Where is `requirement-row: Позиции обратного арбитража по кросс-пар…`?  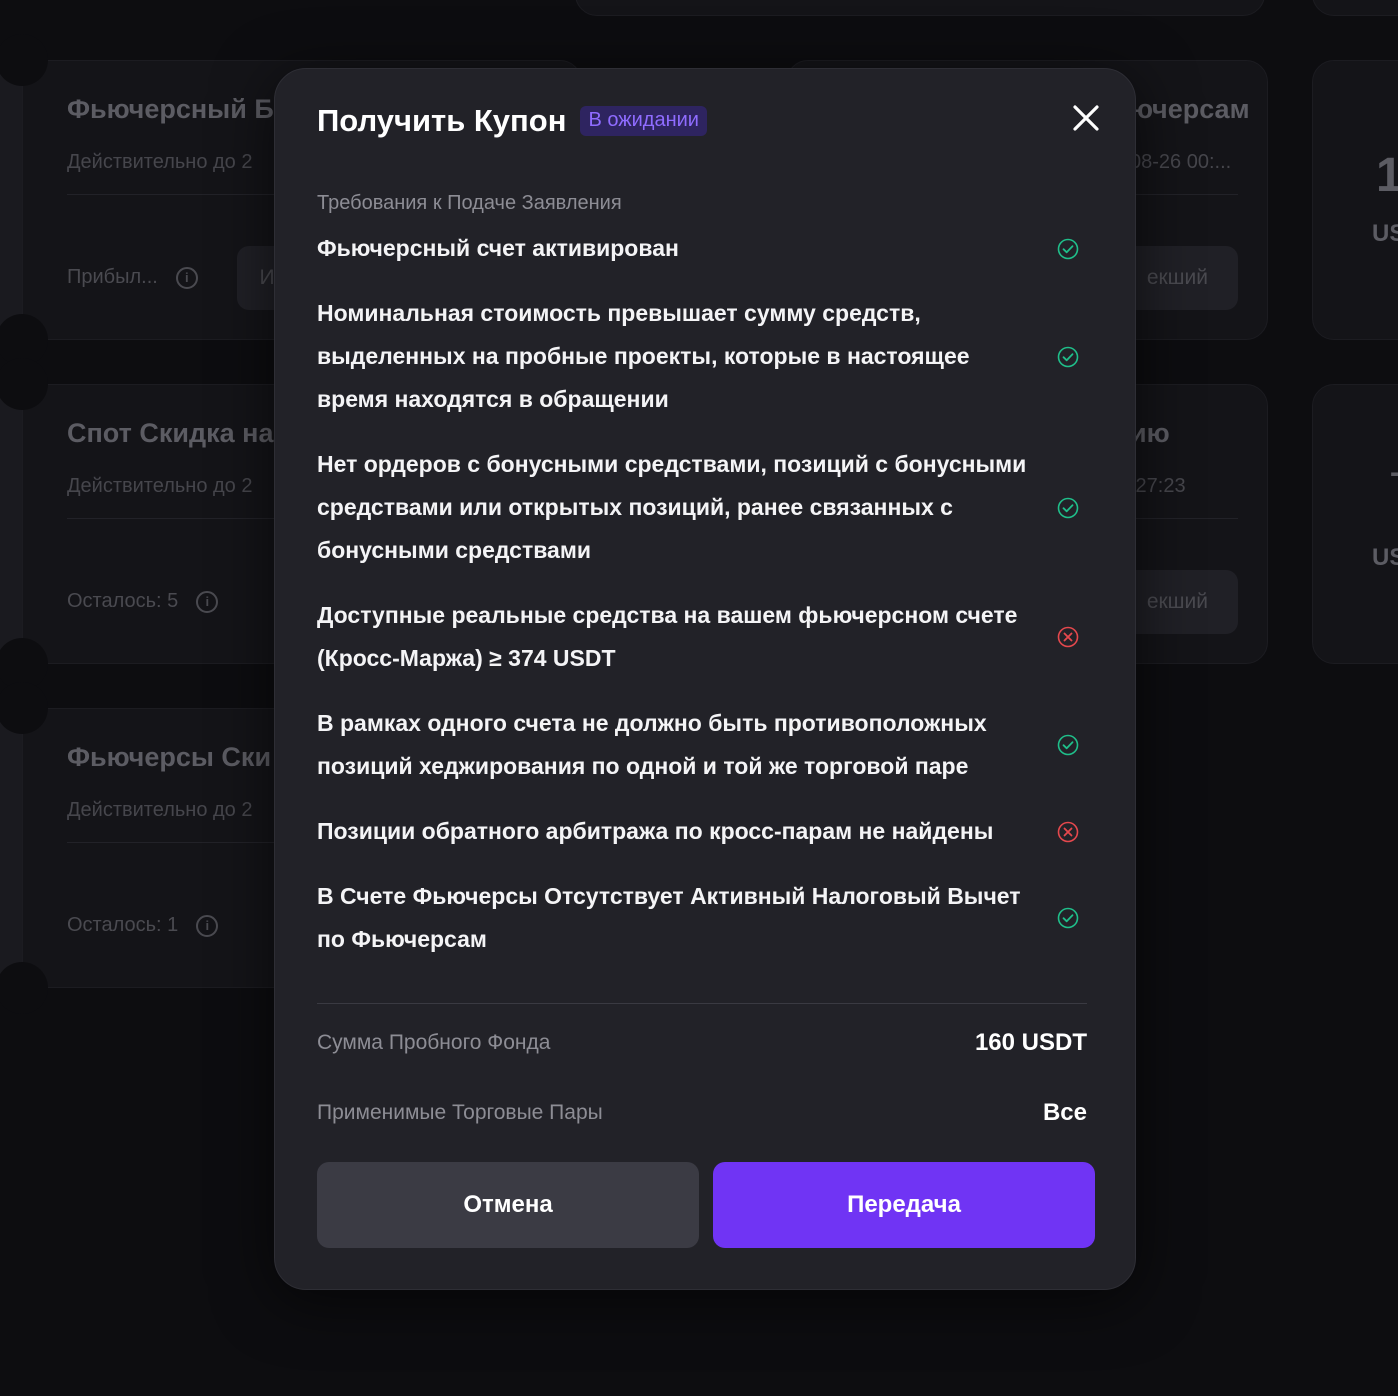
requirement-row: Позиции обратного арбитража по кросс-пар… is located at coordinates (702, 831).